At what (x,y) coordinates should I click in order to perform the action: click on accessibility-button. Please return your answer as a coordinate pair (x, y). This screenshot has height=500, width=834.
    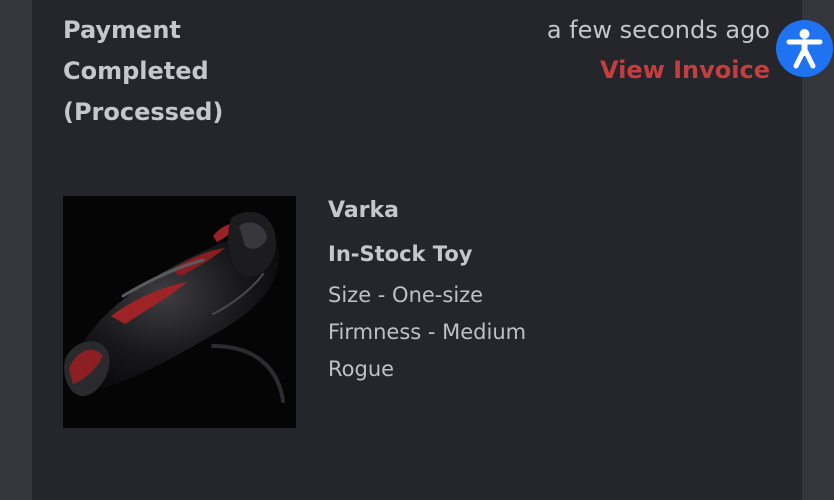
    Looking at the image, I should click on (804, 48).